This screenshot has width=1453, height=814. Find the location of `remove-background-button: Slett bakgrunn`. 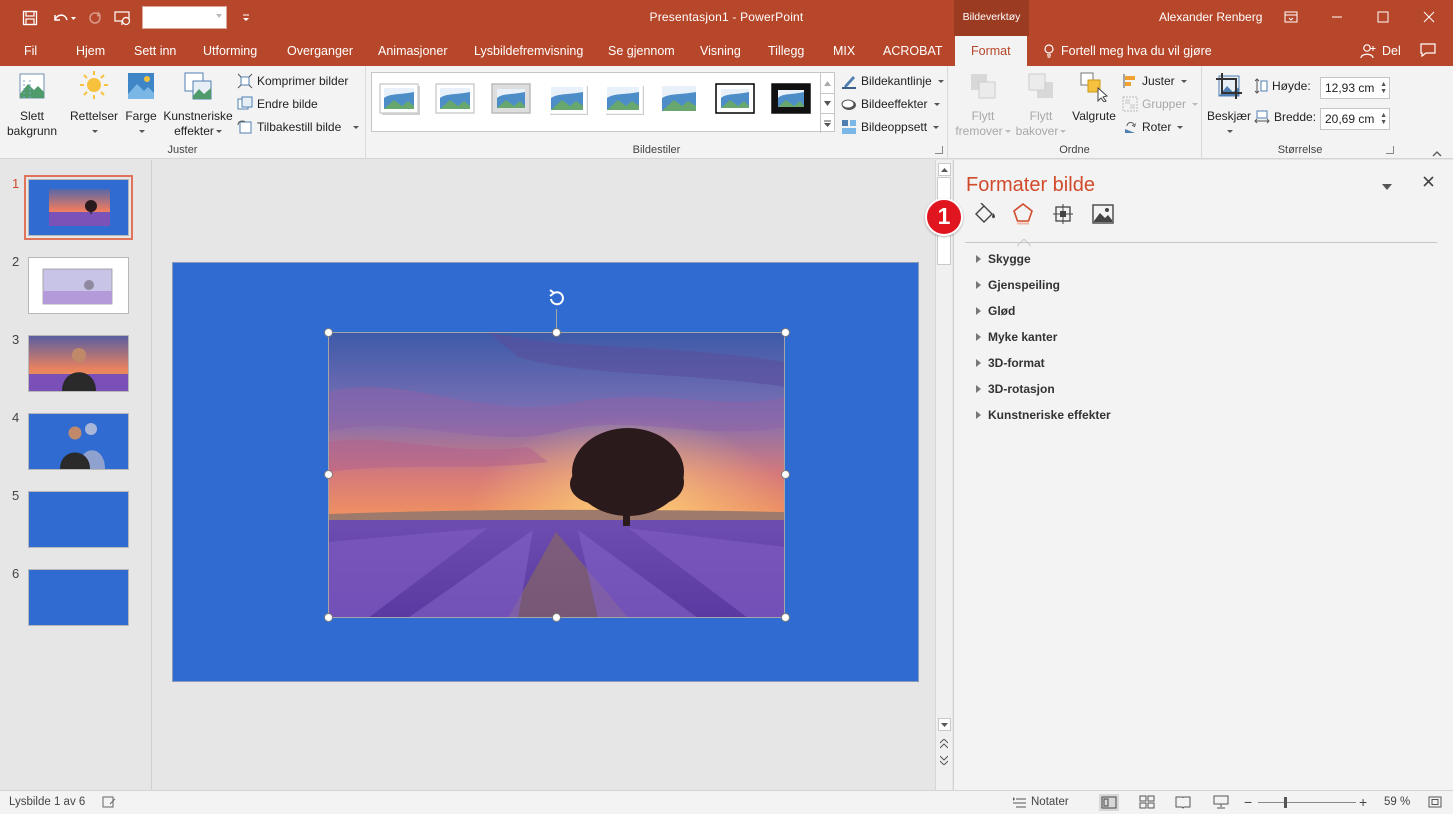

remove-background-button: Slett bakgrunn is located at coordinates (32, 104).